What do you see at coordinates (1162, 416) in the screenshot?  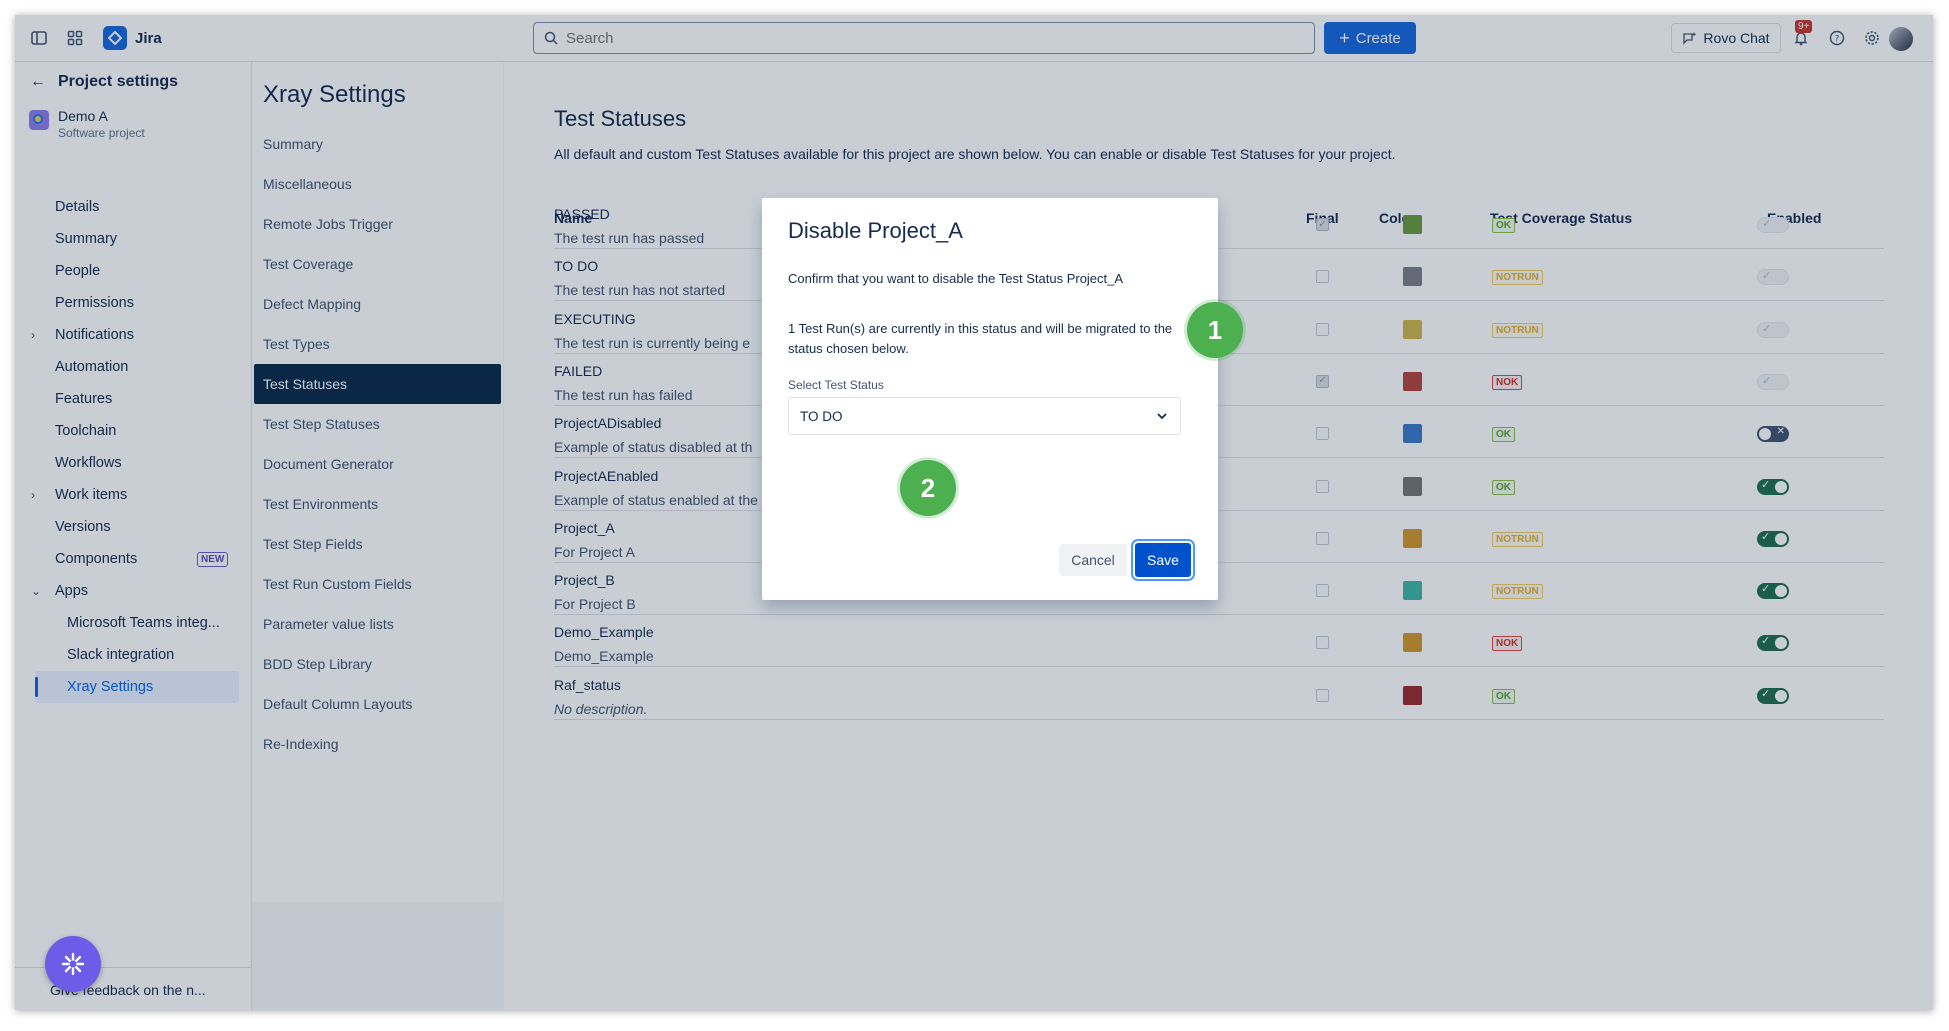 I see `chevron-down-icon` at bounding box center [1162, 416].